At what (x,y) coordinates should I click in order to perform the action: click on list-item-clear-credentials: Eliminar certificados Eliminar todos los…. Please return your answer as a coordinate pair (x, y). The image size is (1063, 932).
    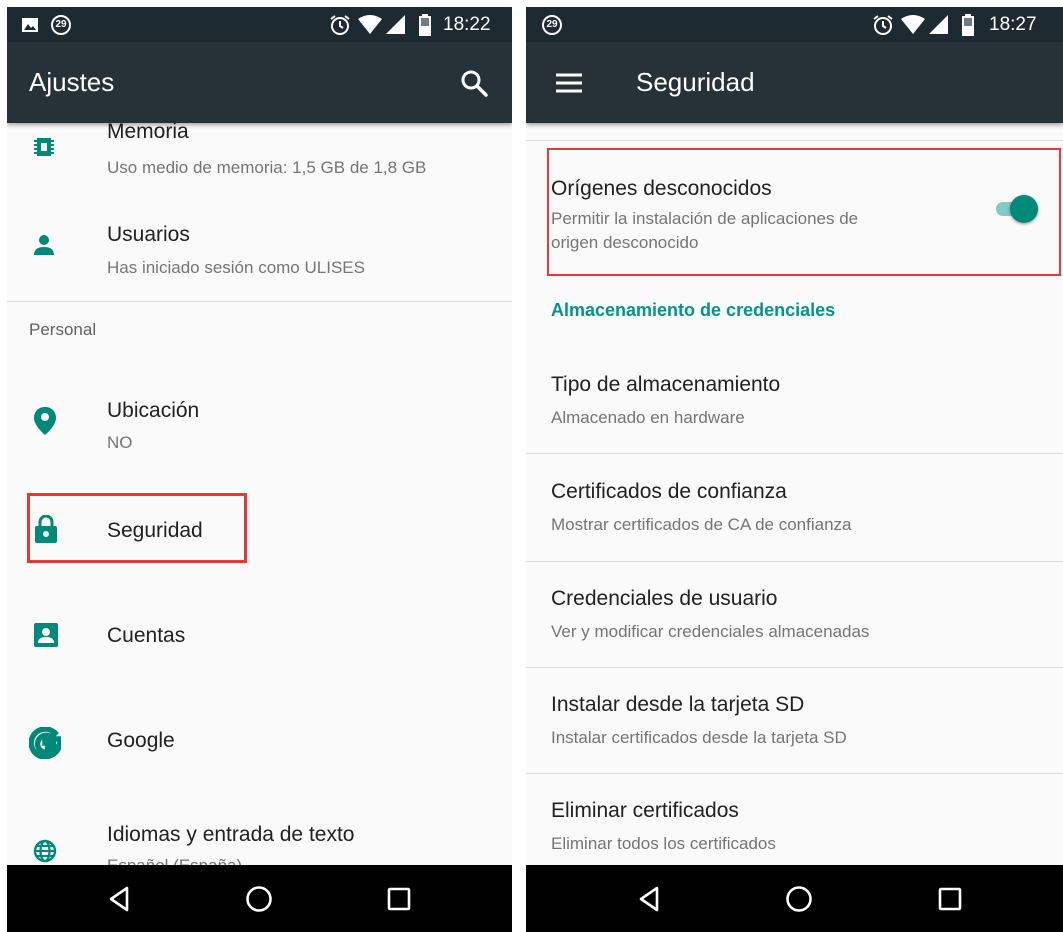
    Looking at the image, I should click on (794, 819).